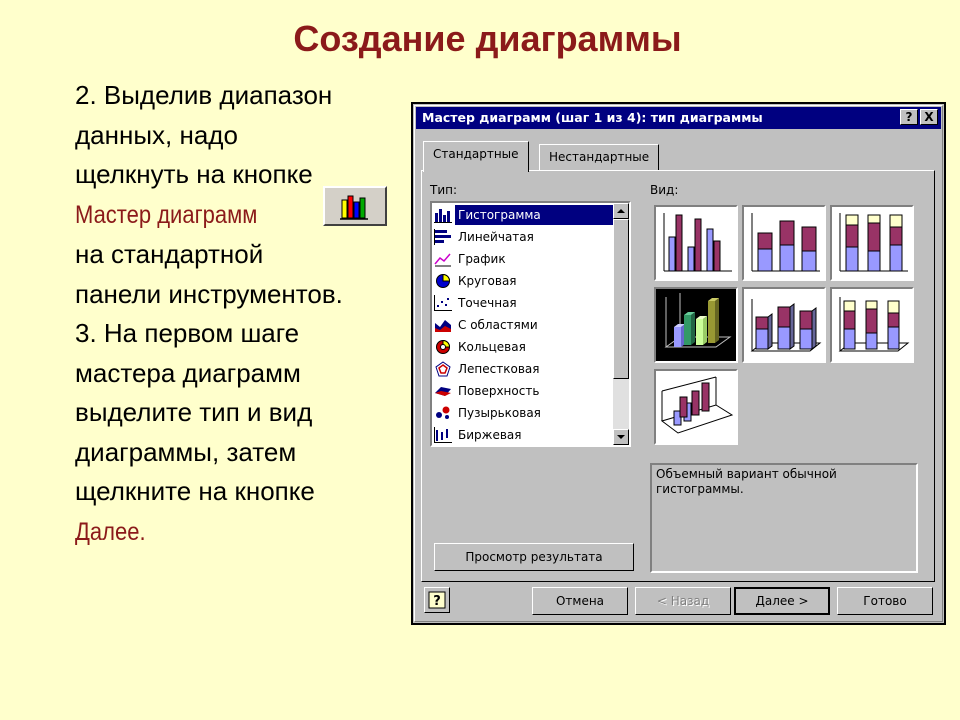 The image size is (960, 720). Describe the element at coordinates (443, 216) in the screenshot. I see `column-chart-icon` at that location.